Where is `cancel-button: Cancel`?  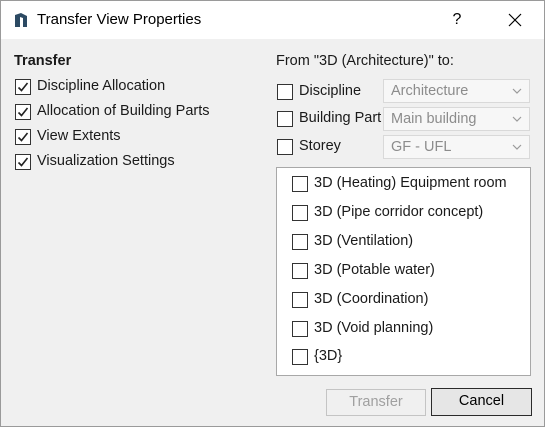
cancel-button: Cancel is located at coordinates (481, 402).